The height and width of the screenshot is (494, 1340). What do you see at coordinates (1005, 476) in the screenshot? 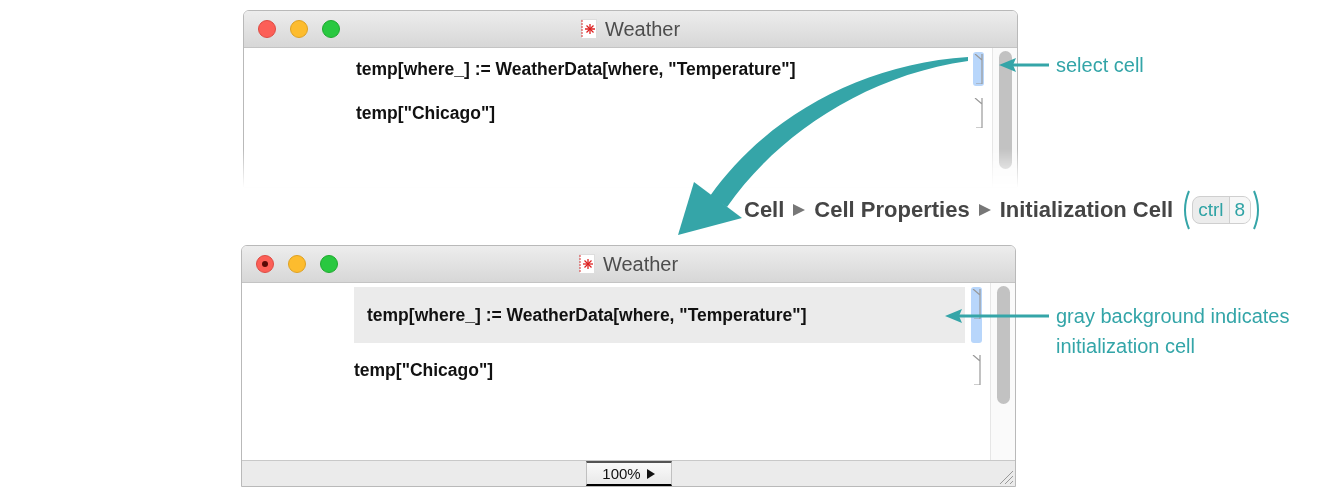
I see `resize-grip-icon` at bounding box center [1005, 476].